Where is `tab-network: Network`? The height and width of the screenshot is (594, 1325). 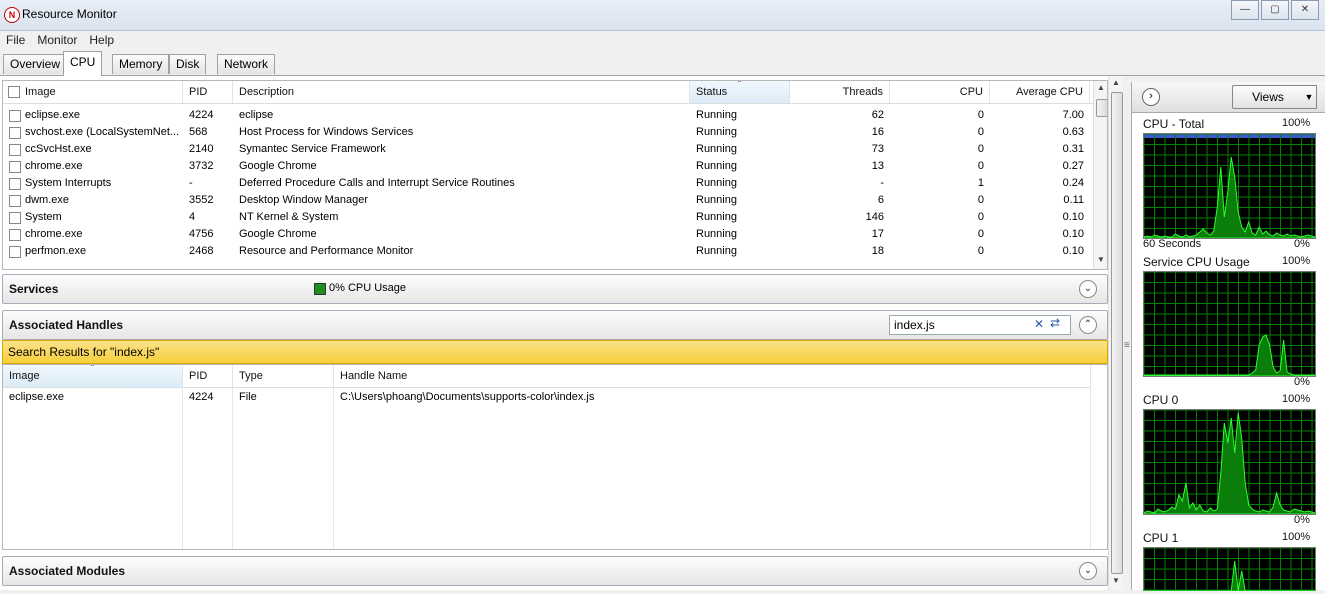
tab-network: Network is located at coordinates (246, 64).